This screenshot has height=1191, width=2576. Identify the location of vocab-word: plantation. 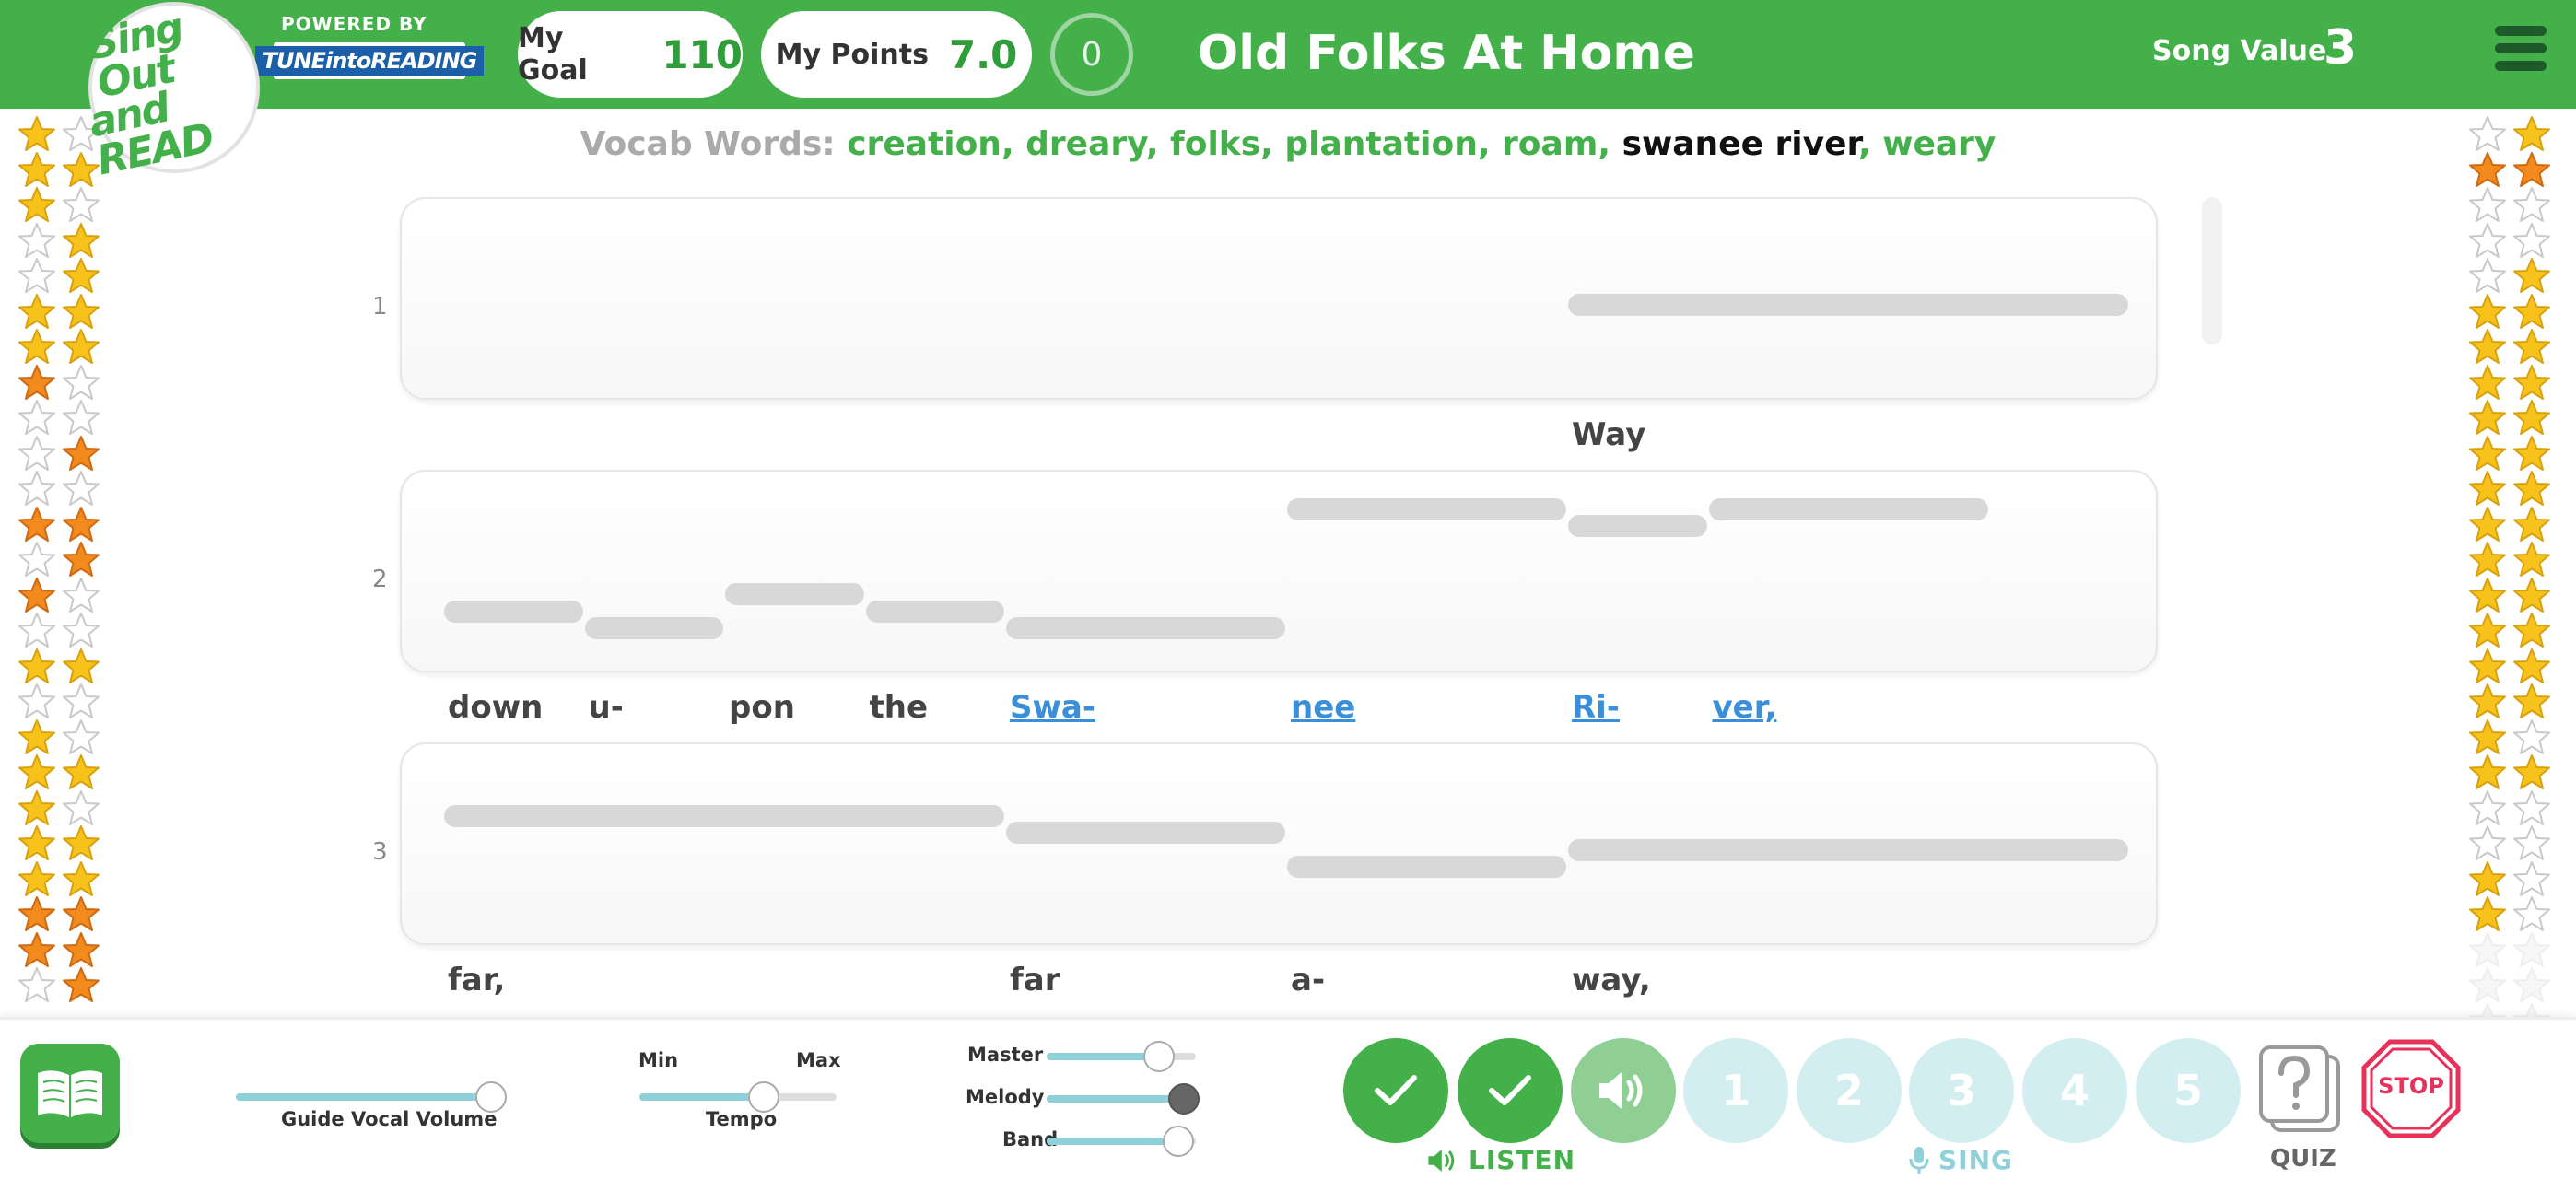
(1381, 144).